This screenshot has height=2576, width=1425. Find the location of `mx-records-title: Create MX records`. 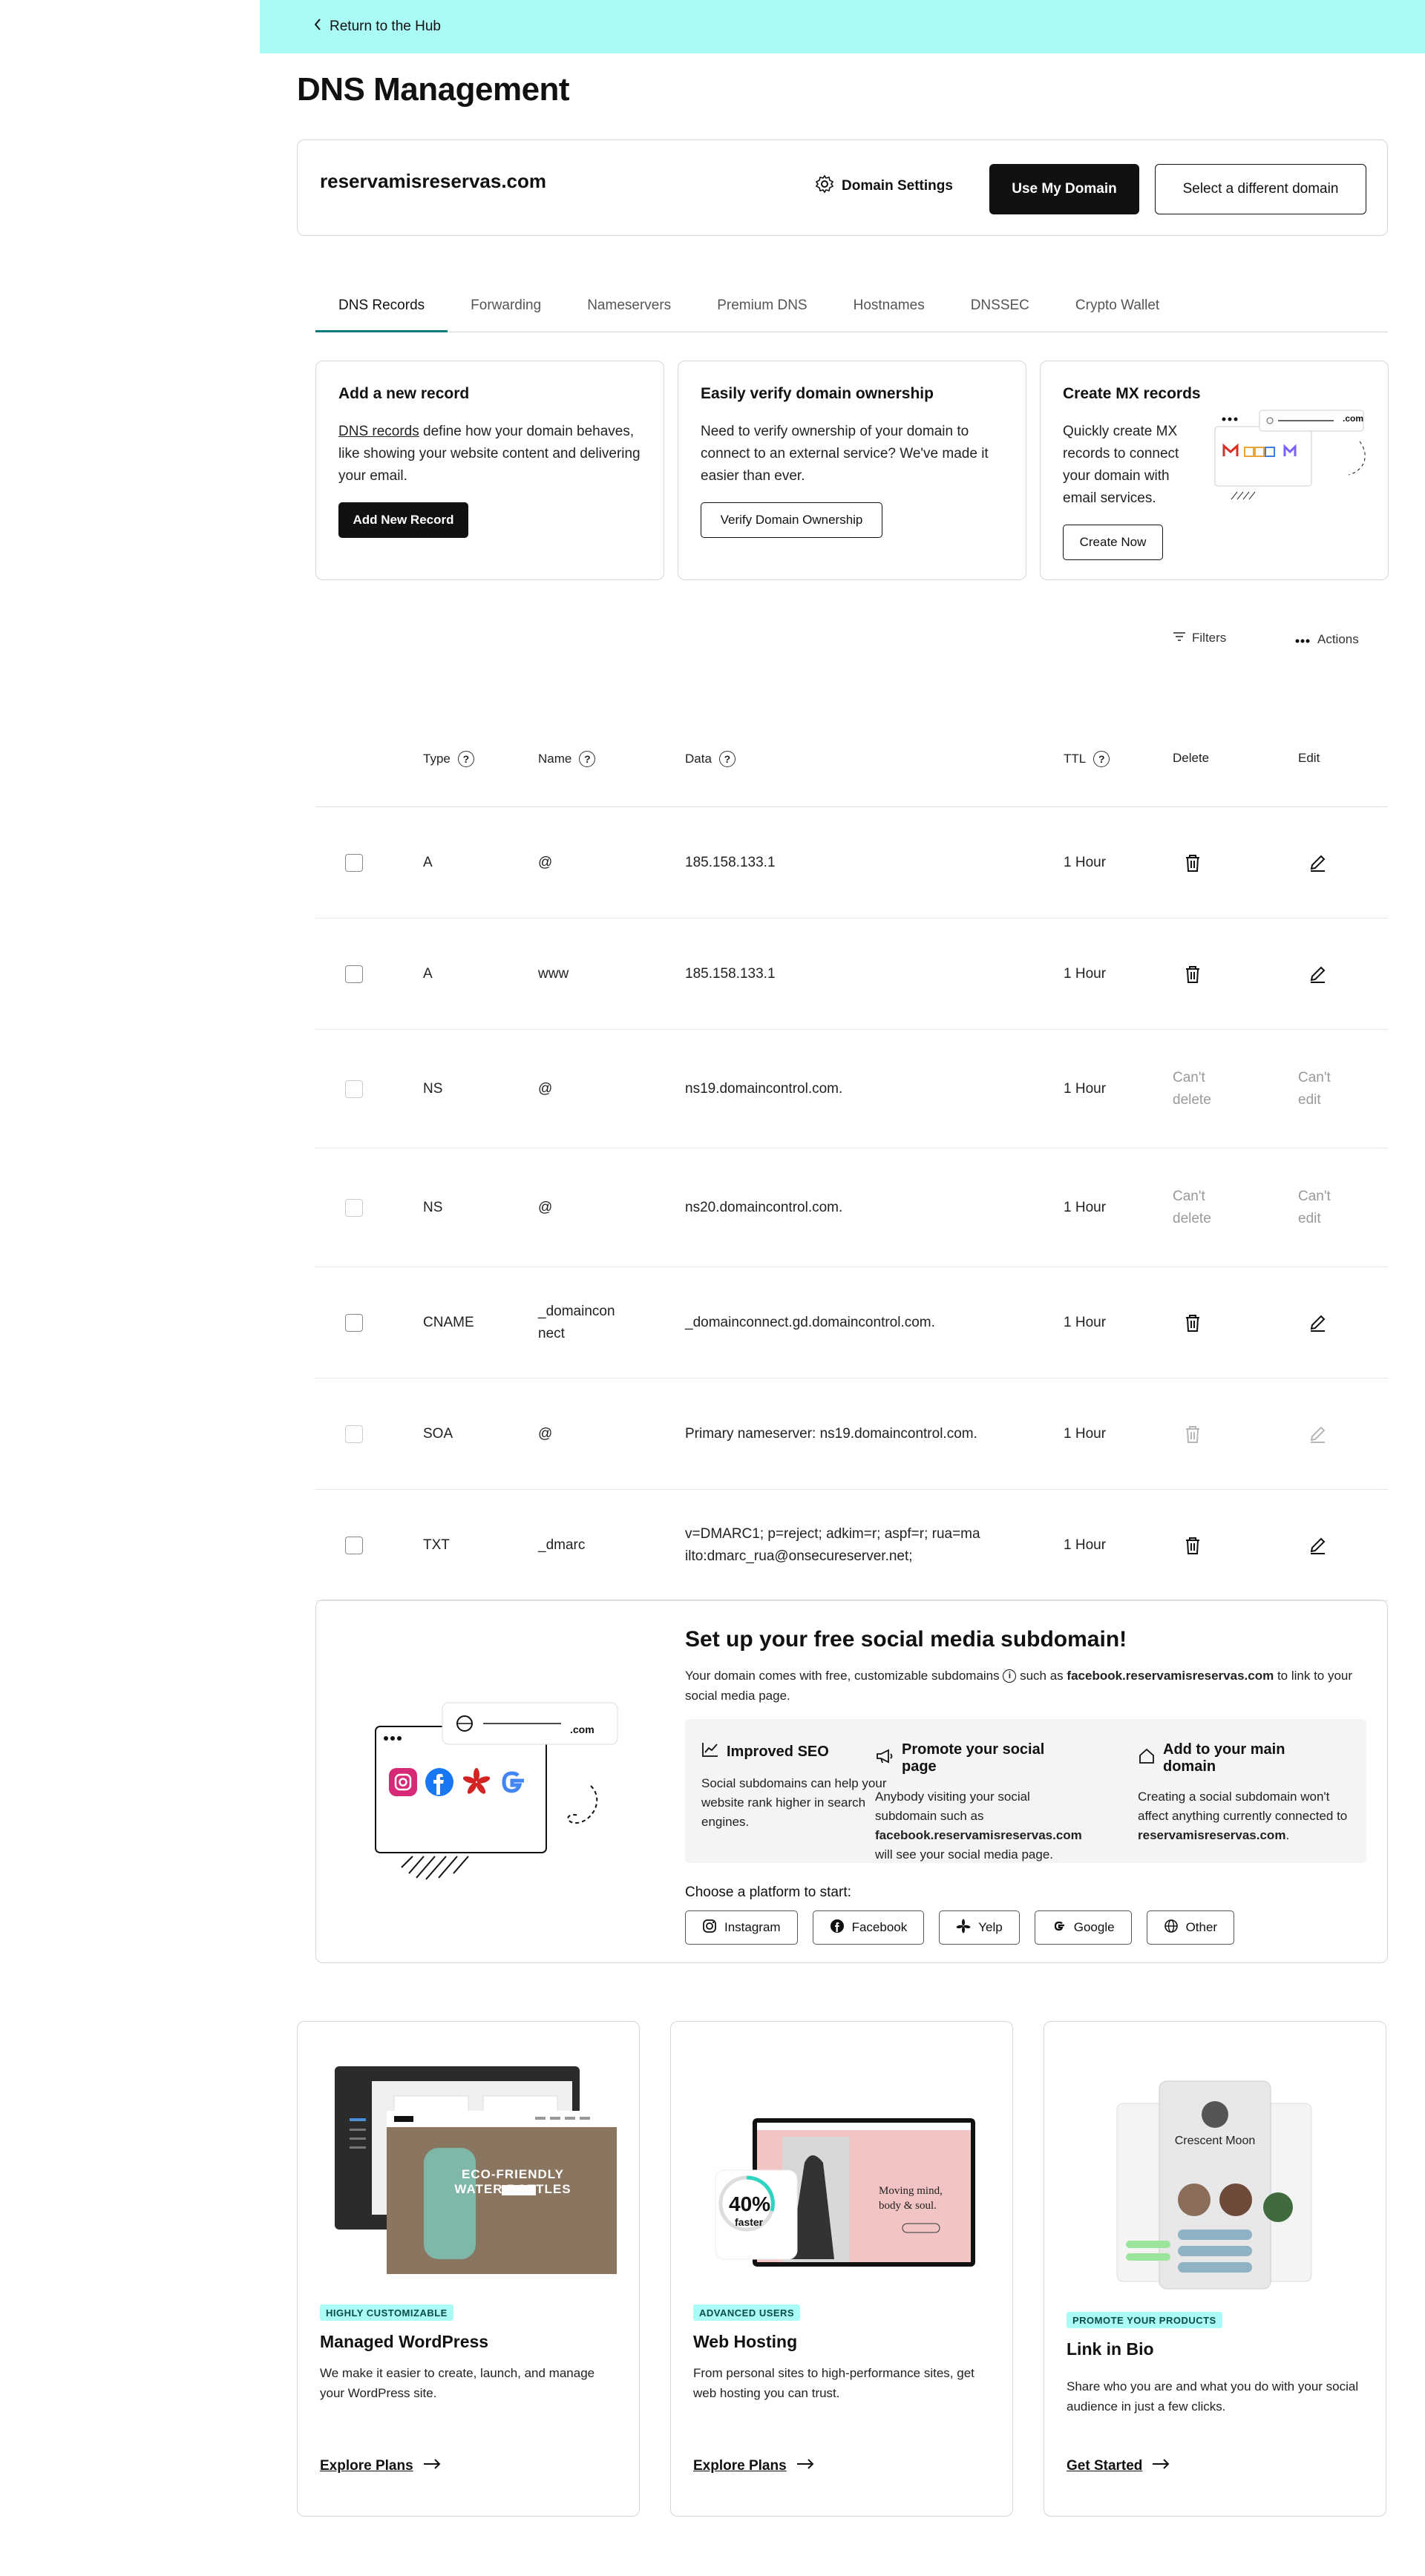

mx-records-title: Create MX records is located at coordinates (1132, 393).